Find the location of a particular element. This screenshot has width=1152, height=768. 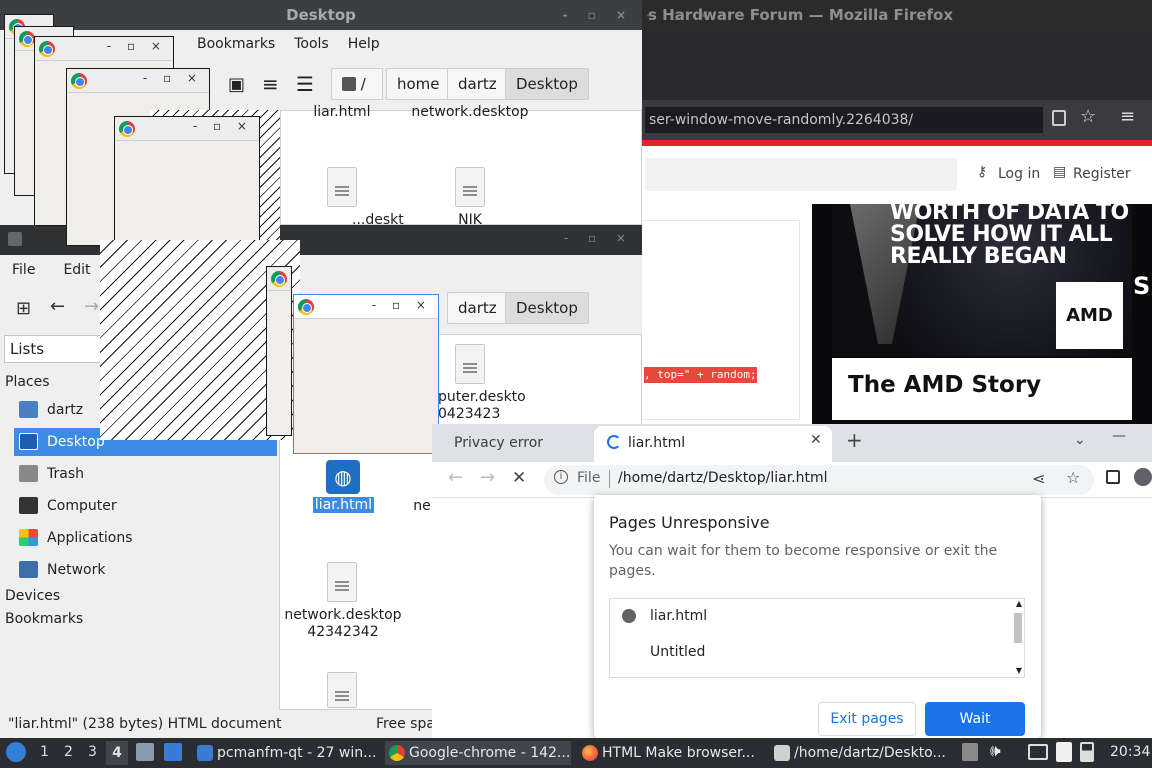

detail-view-icon: ☰ is located at coordinates (305, 84).